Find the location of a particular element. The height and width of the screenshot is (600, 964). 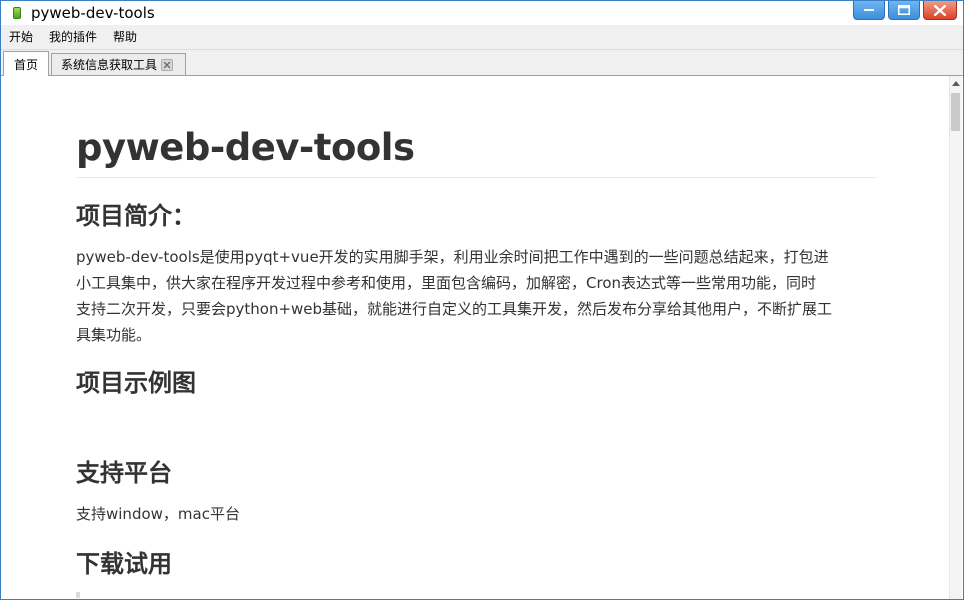

tab-close-button is located at coordinates (167, 64).